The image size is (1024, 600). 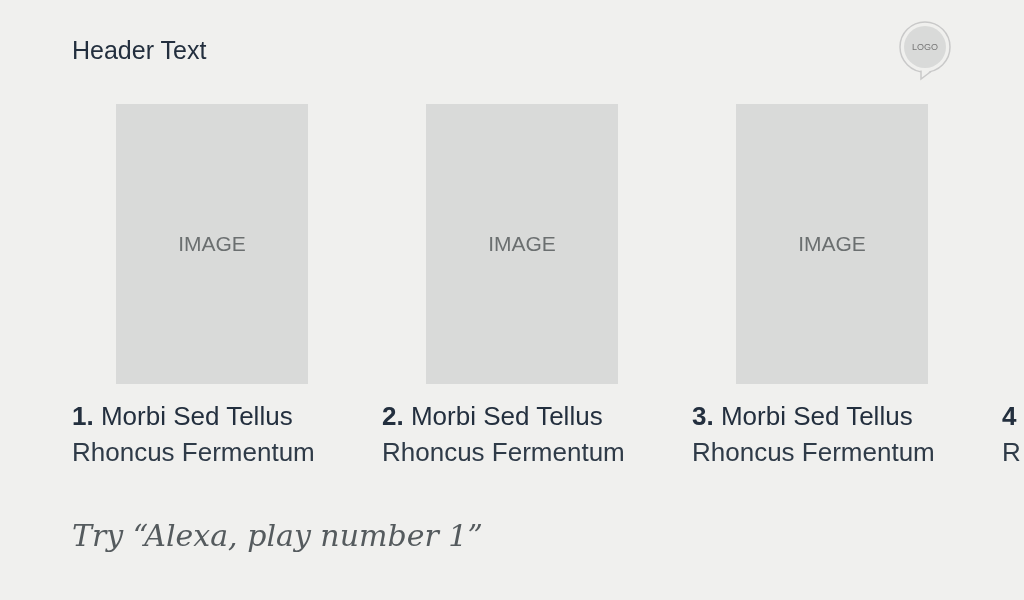 What do you see at coordinates (1011, 452) in the screenshot?
I see `item-subtitle: R` at bounding box center [1011, 452].